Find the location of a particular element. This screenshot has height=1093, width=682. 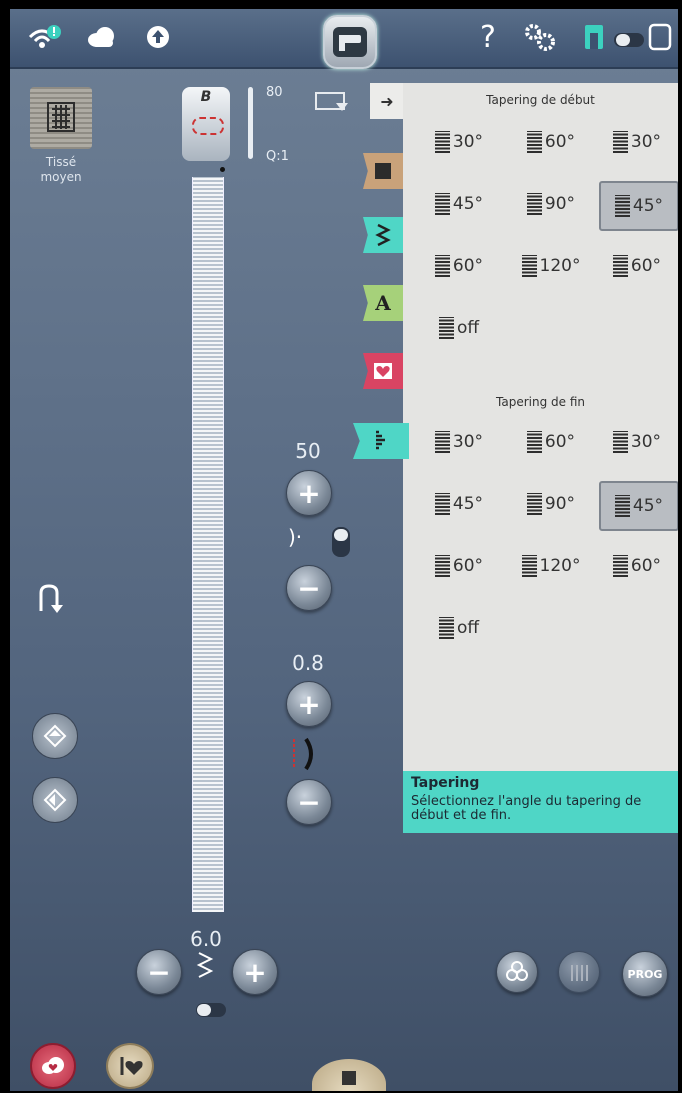

help-label: ? is located at coordinates (488, 37).